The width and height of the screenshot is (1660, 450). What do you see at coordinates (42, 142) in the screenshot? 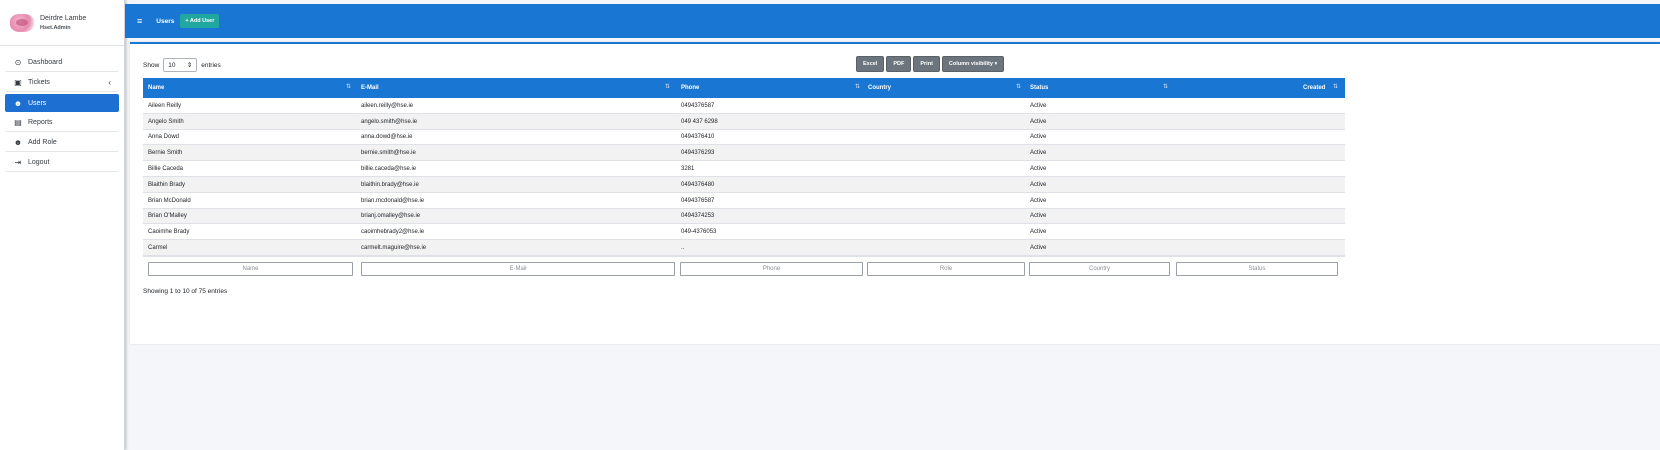
I see `sidebar-item-label: Add Role` at bounding box center [42, 142].